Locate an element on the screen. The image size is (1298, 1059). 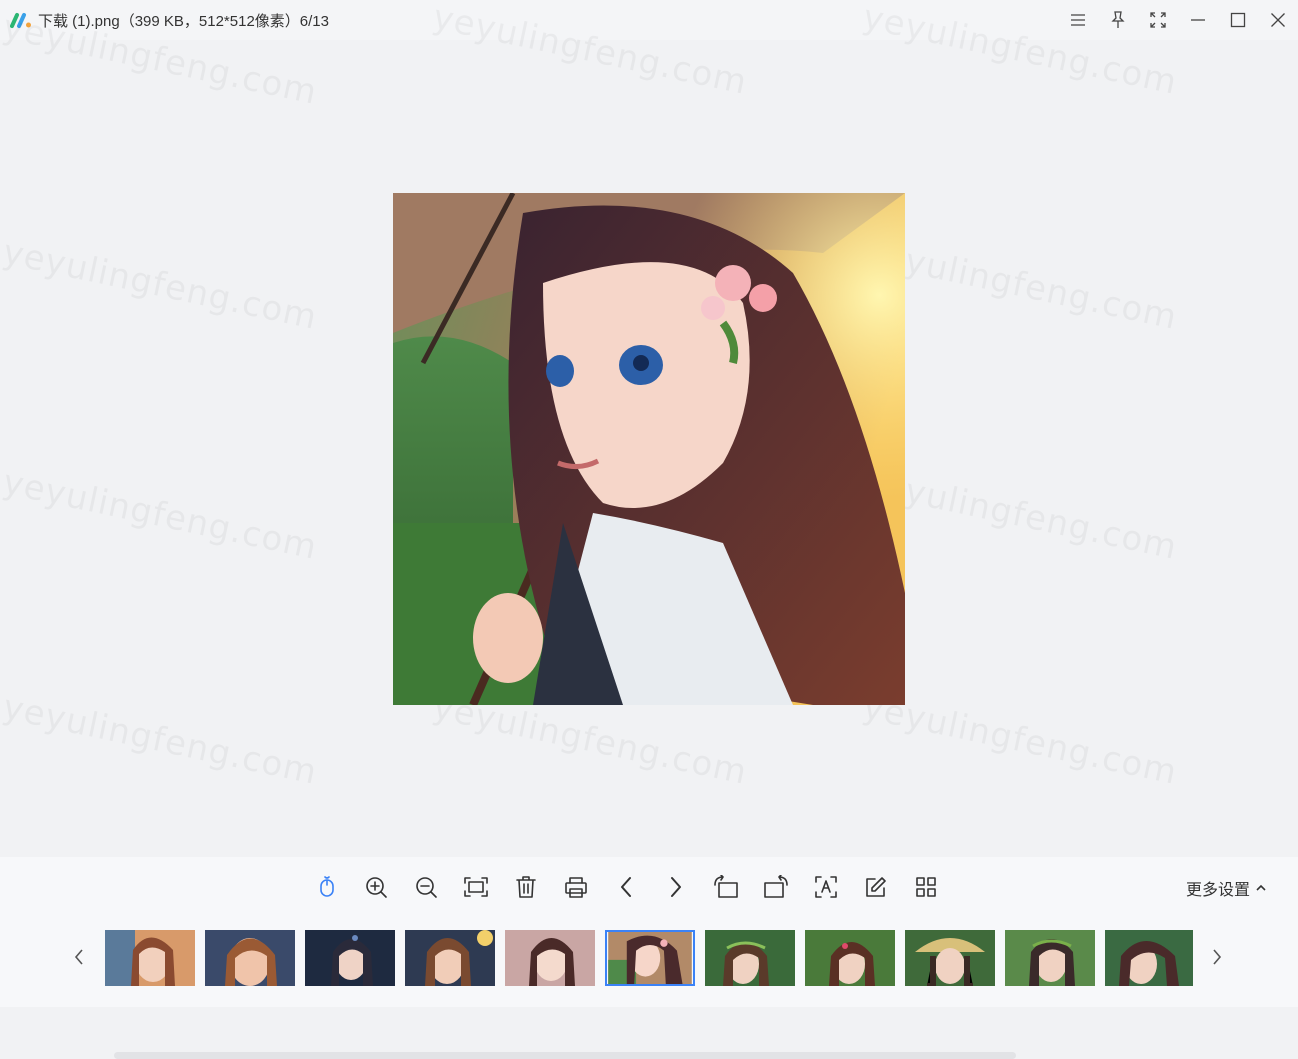
delete-icon is located at coordinates (526, 887).